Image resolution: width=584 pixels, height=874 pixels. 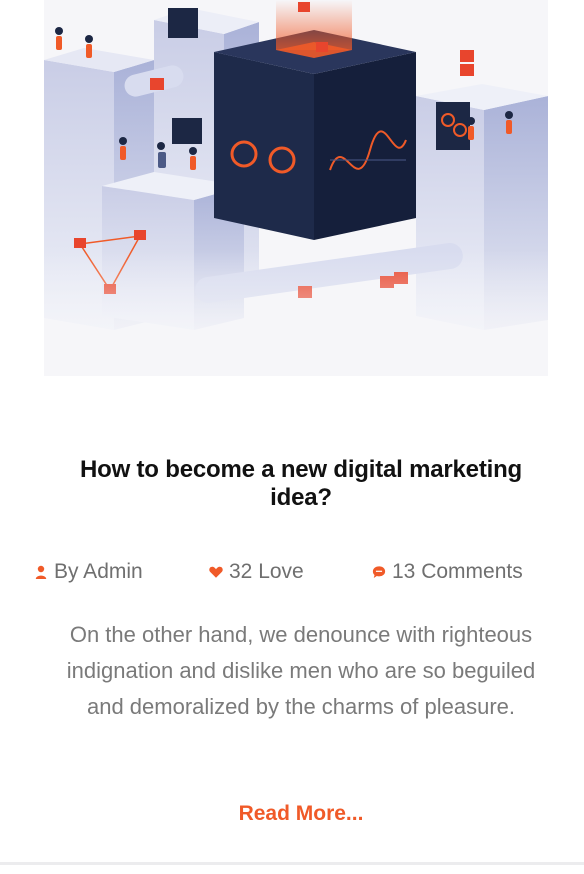 I want to click on post-comments: 13 Comments, so click(x=447, y=572).